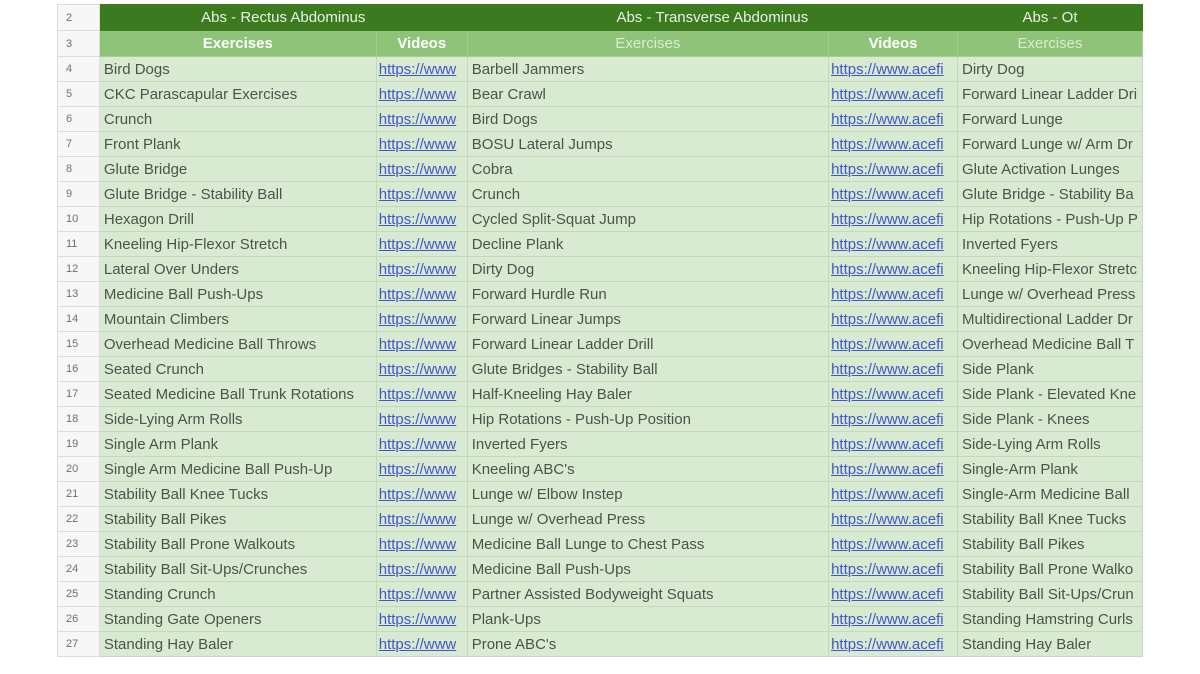 This screenshot has height=674, width=1200. Describe the element at coordinates (78, 219) in the screenshot. I see `row-number: 10` at that location.